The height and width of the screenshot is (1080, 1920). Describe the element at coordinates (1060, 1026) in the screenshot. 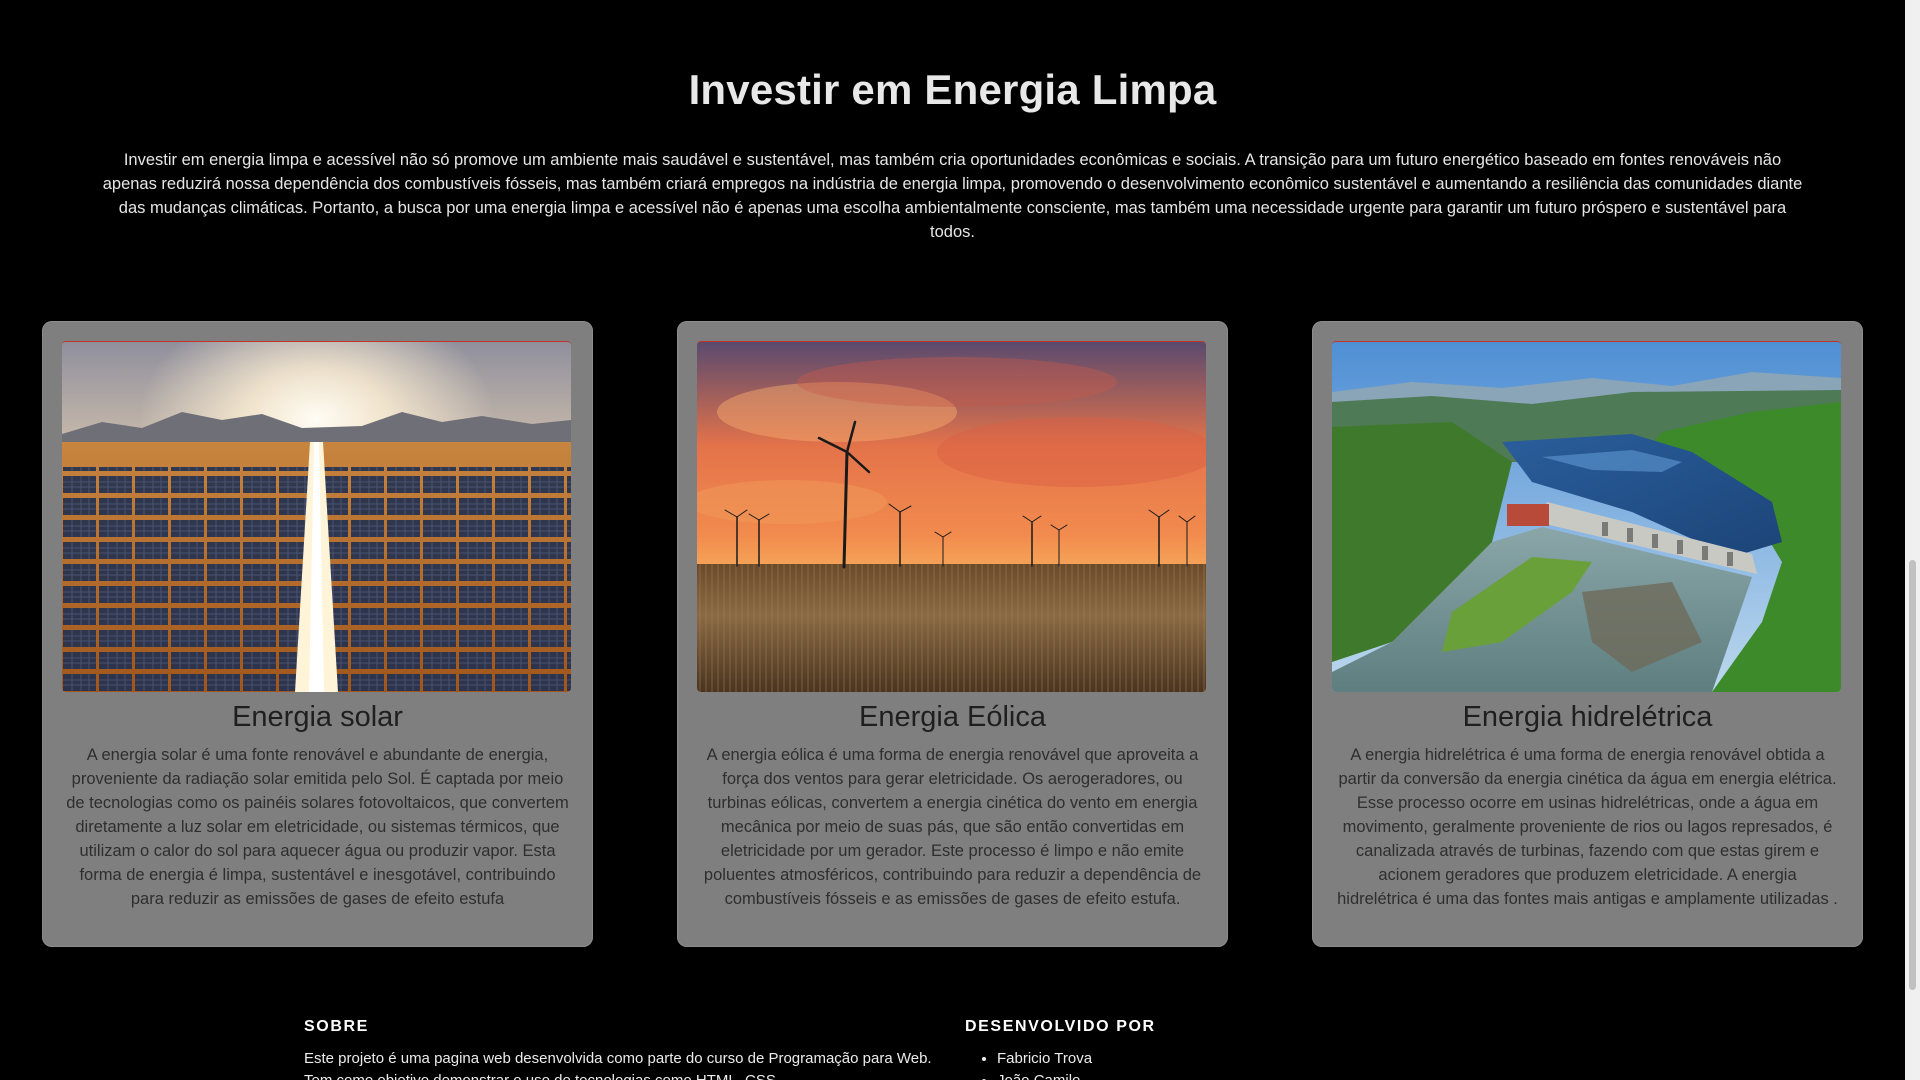

I see `footer-developers-heading: DESENVOLVIDO POR` at that location.